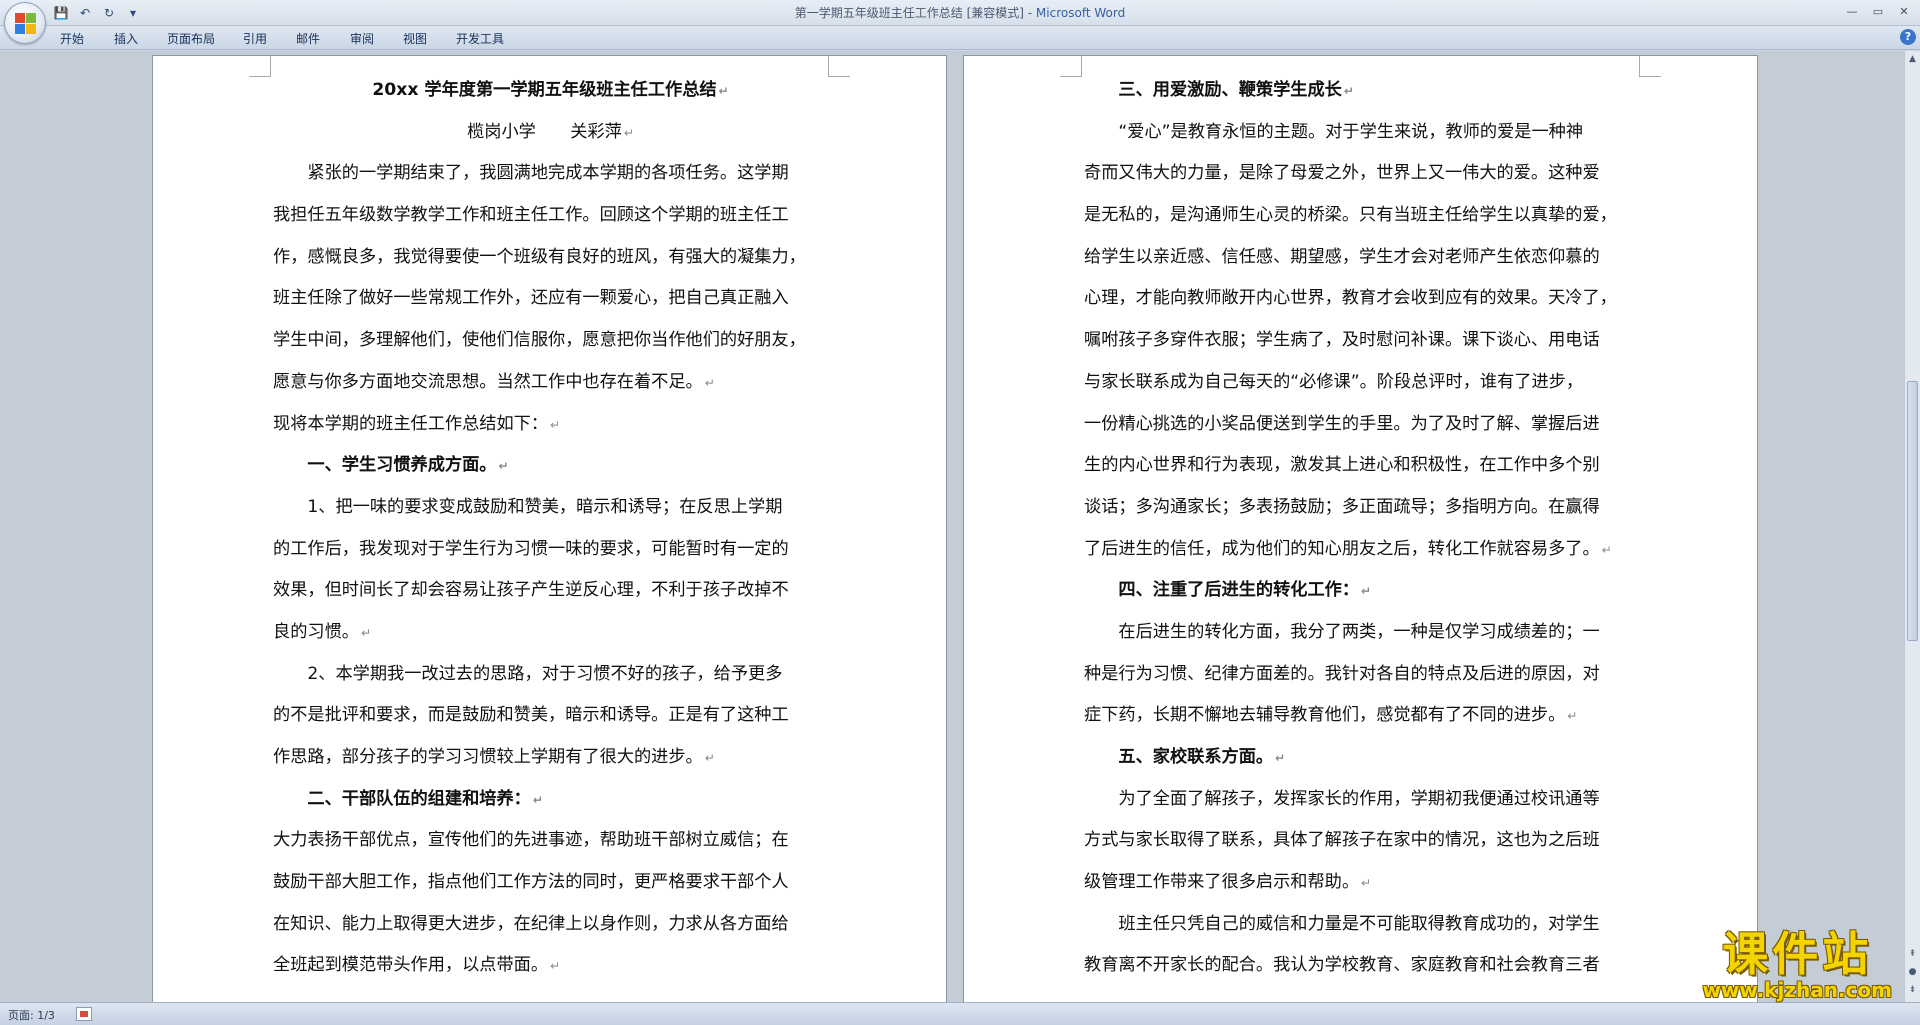 Image resolution: width=1920 pixels, height=1025 pixels. I want to click on section-heading: 四、注重了后进生的转化工作： ↵, so click(1228, 590).